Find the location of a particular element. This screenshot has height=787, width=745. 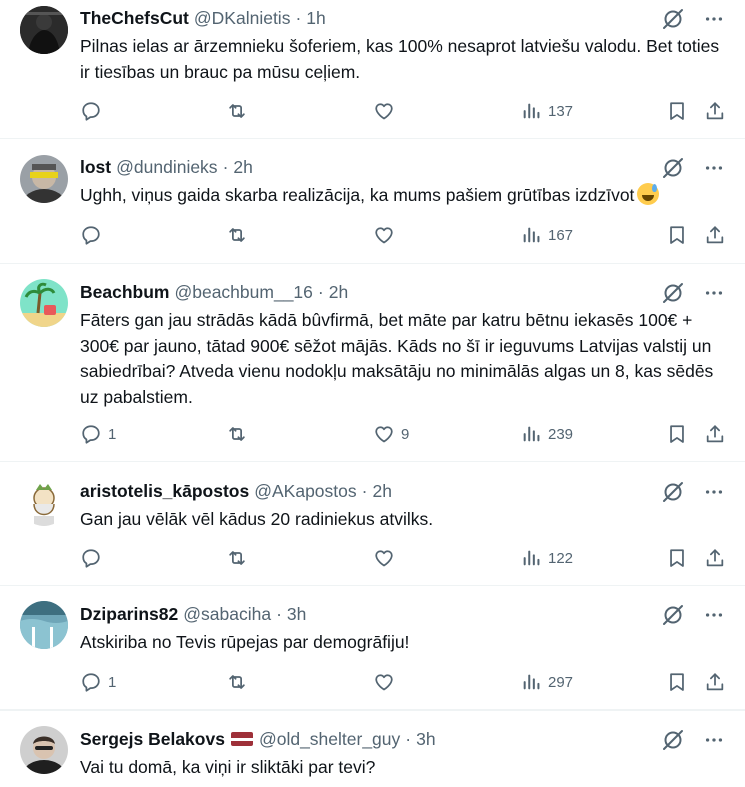

retweet-icon is located at coordinates (237, 434).